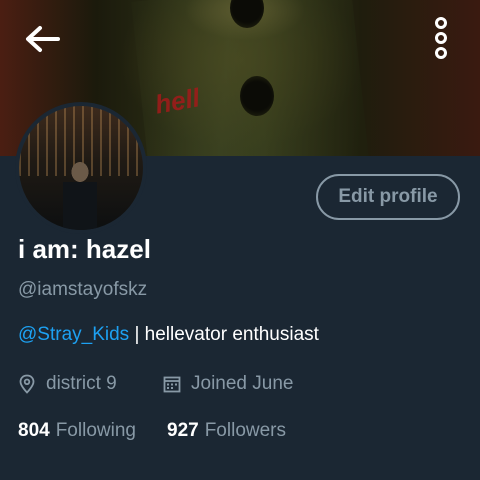  I want to click on location: district 9, so click(67, 384).